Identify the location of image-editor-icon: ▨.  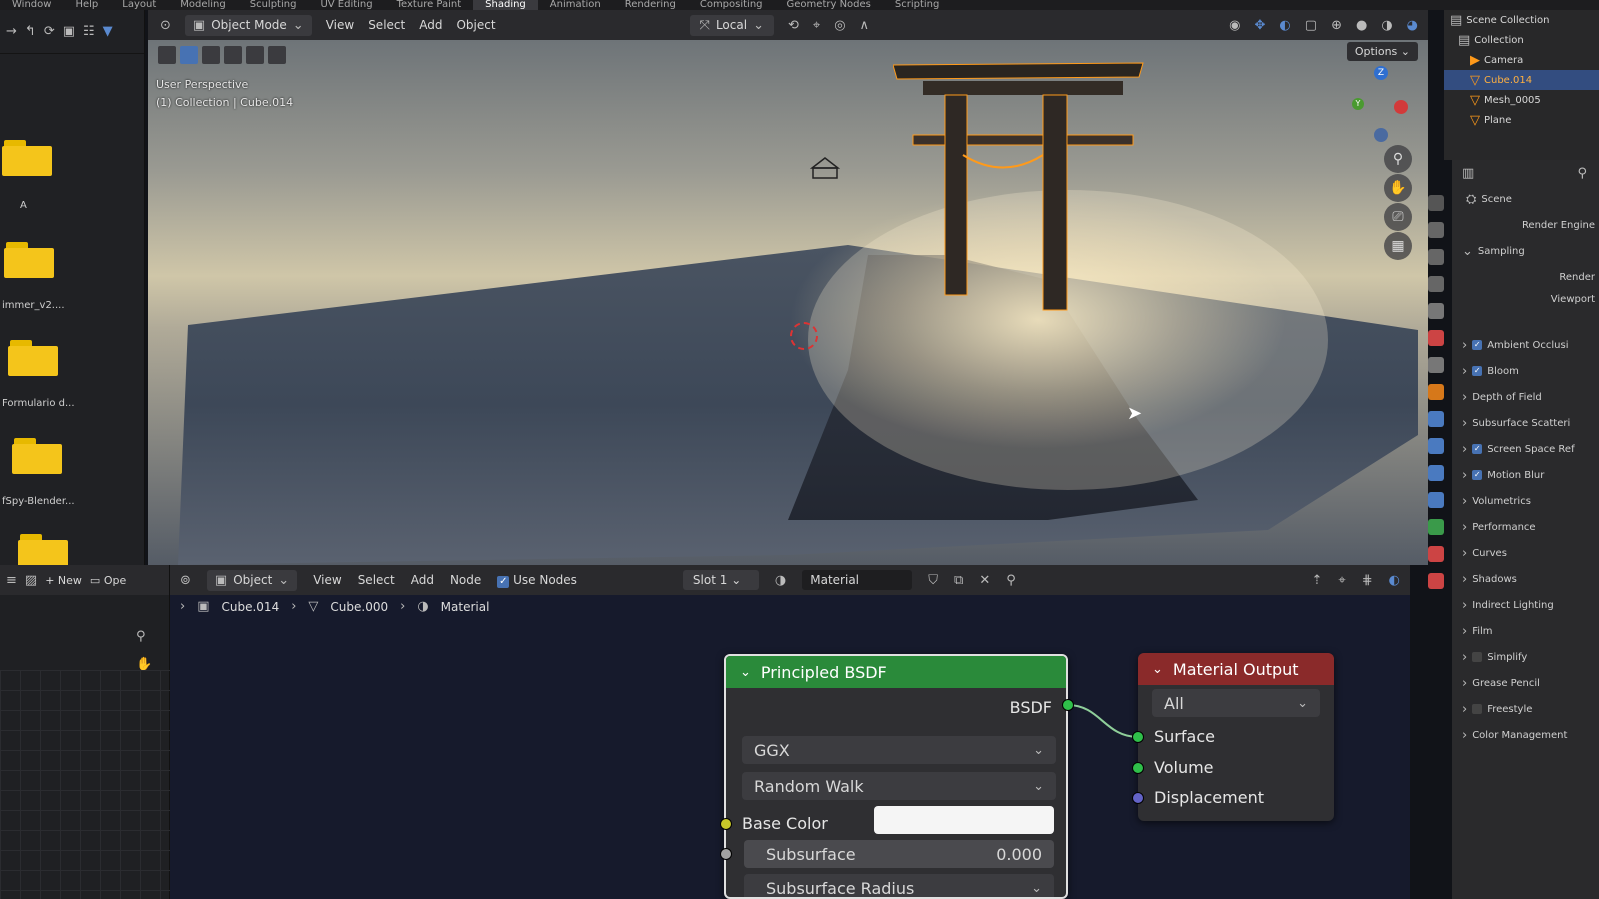
(31, 580).